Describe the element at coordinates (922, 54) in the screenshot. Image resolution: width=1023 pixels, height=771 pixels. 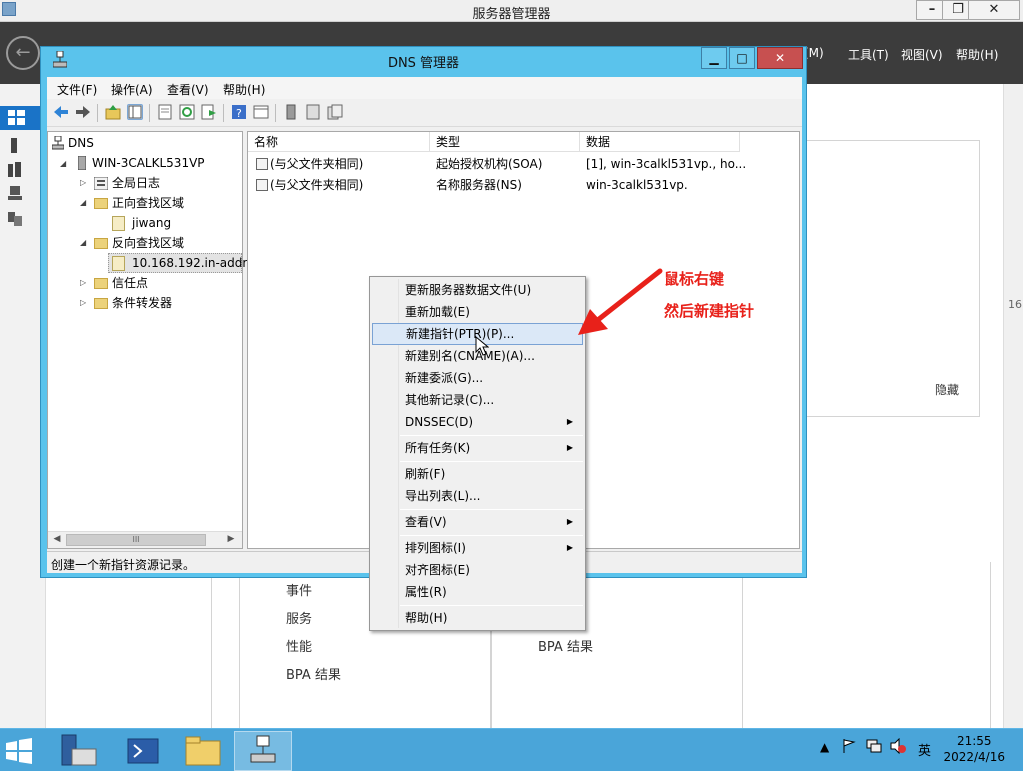
I see `menu-view: 视图(V)` at that location.